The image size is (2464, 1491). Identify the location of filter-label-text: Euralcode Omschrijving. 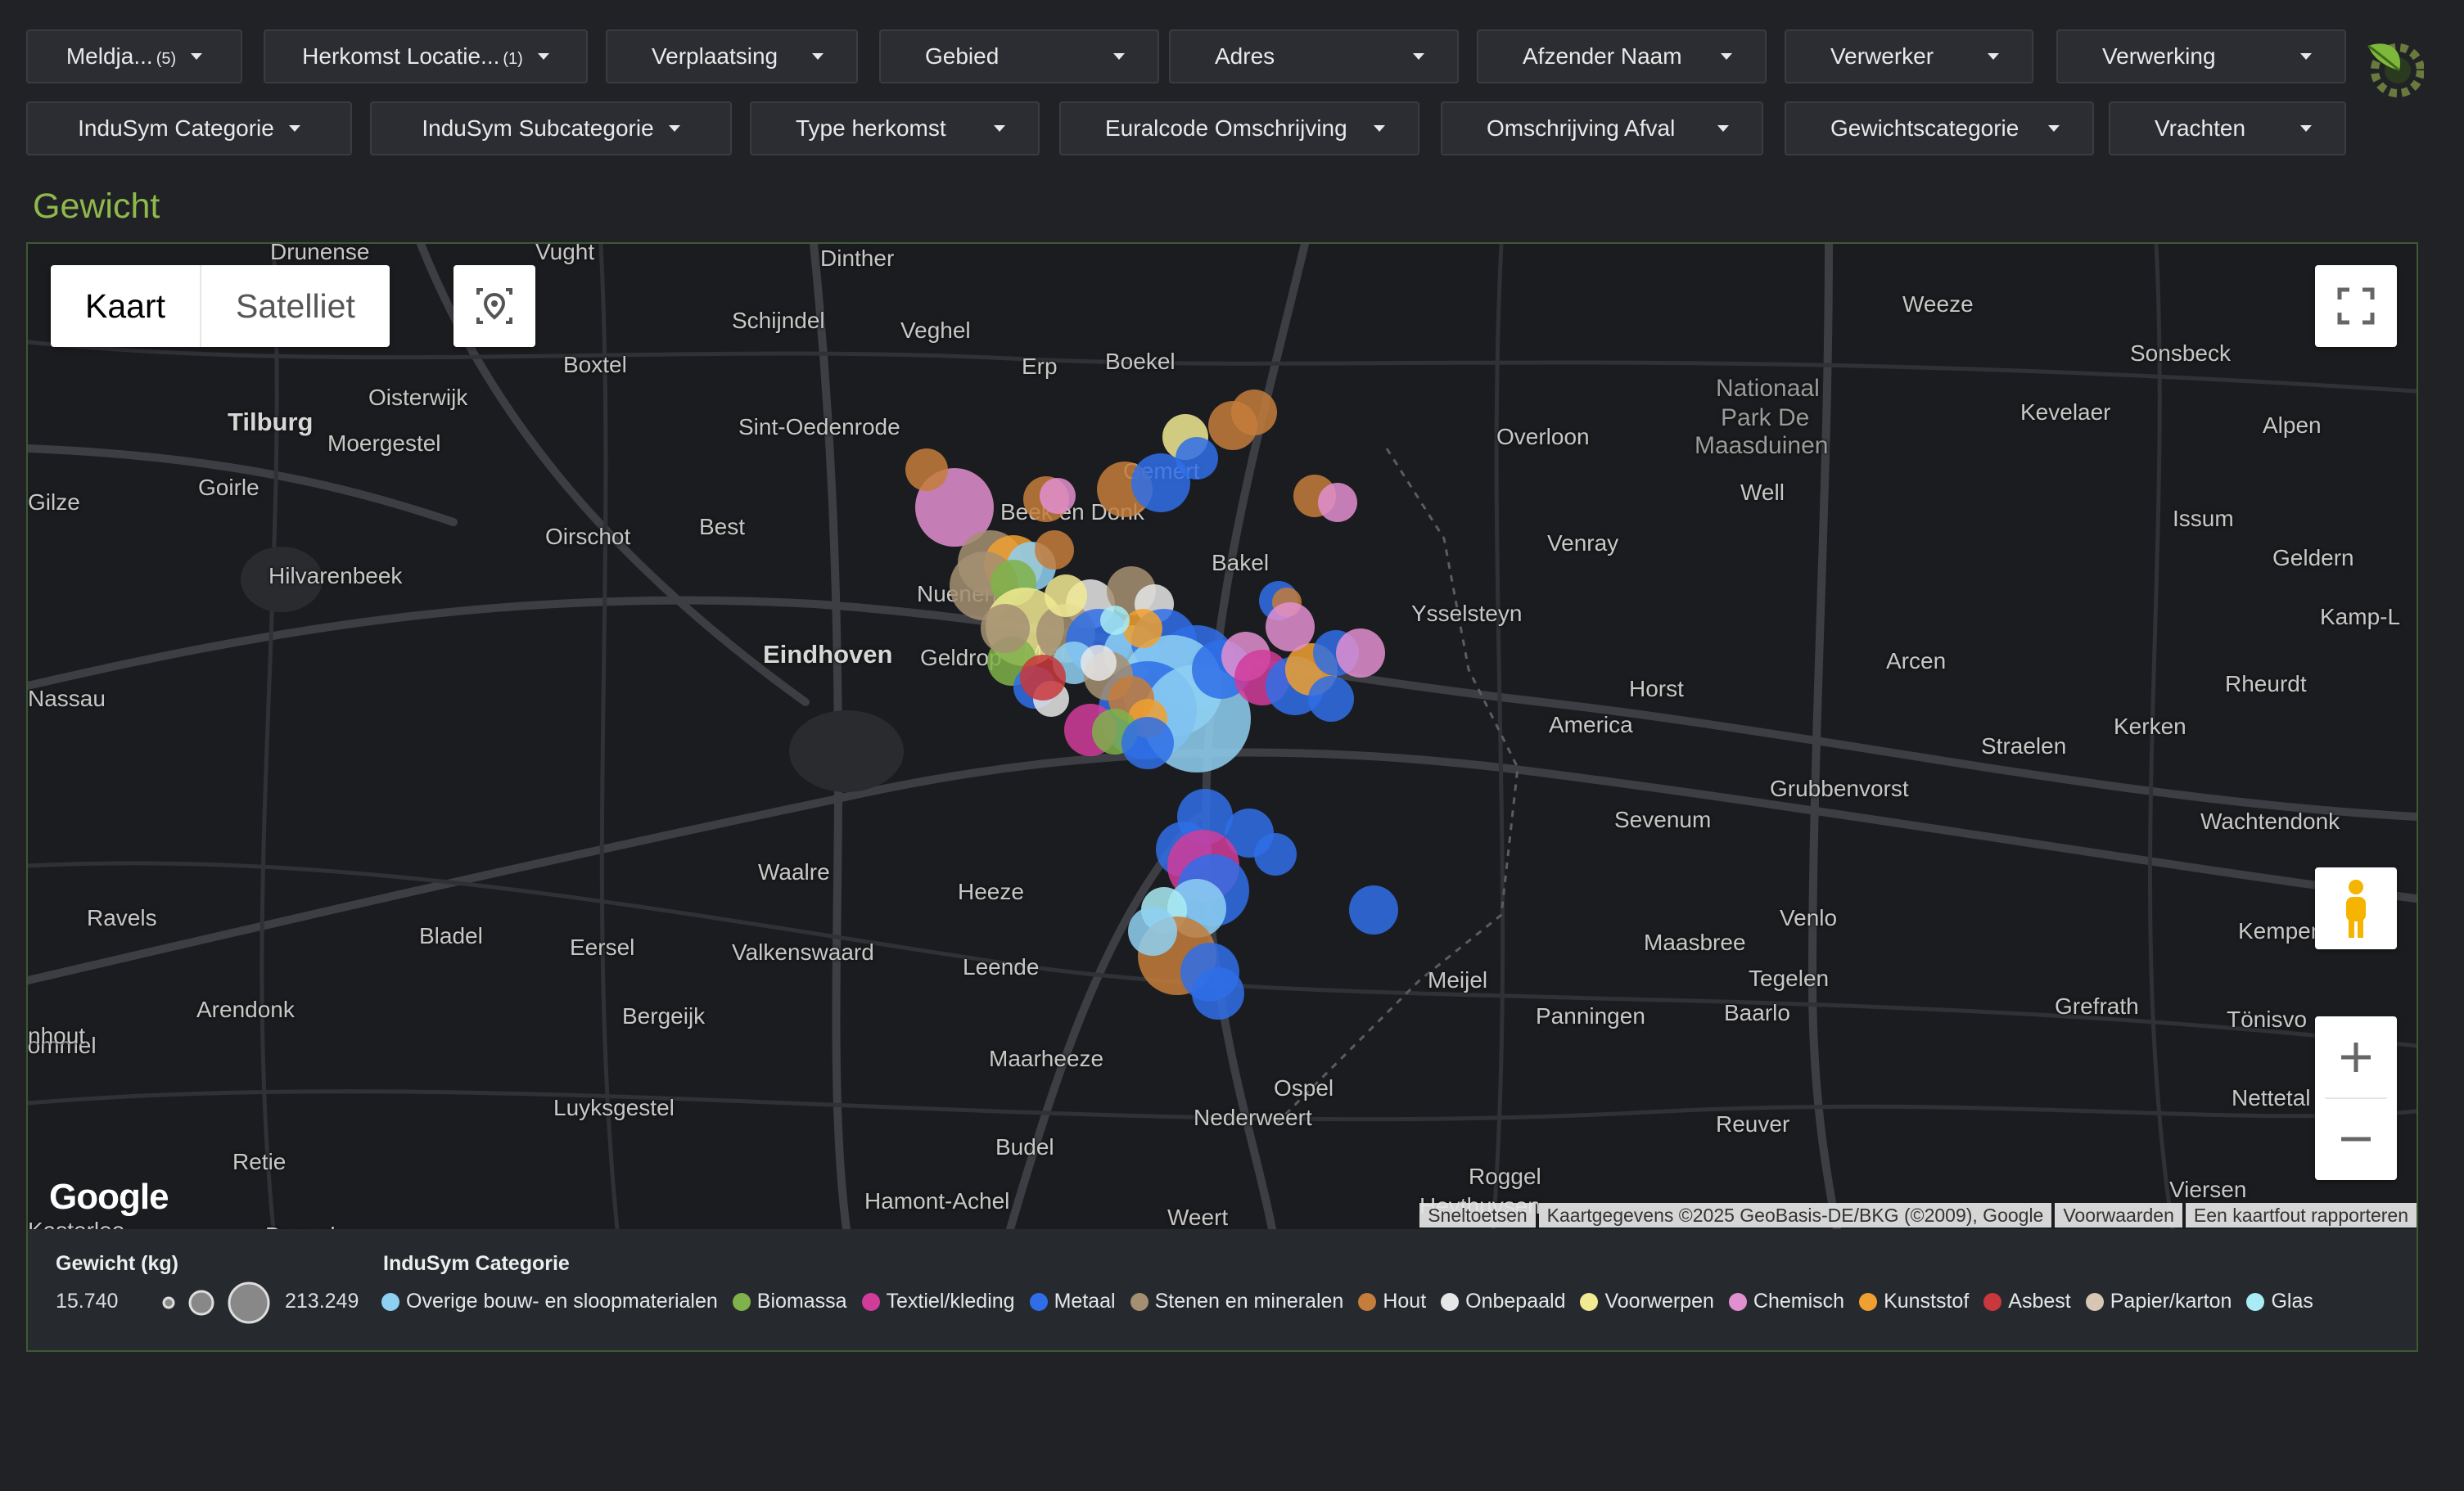
(1226, 128).